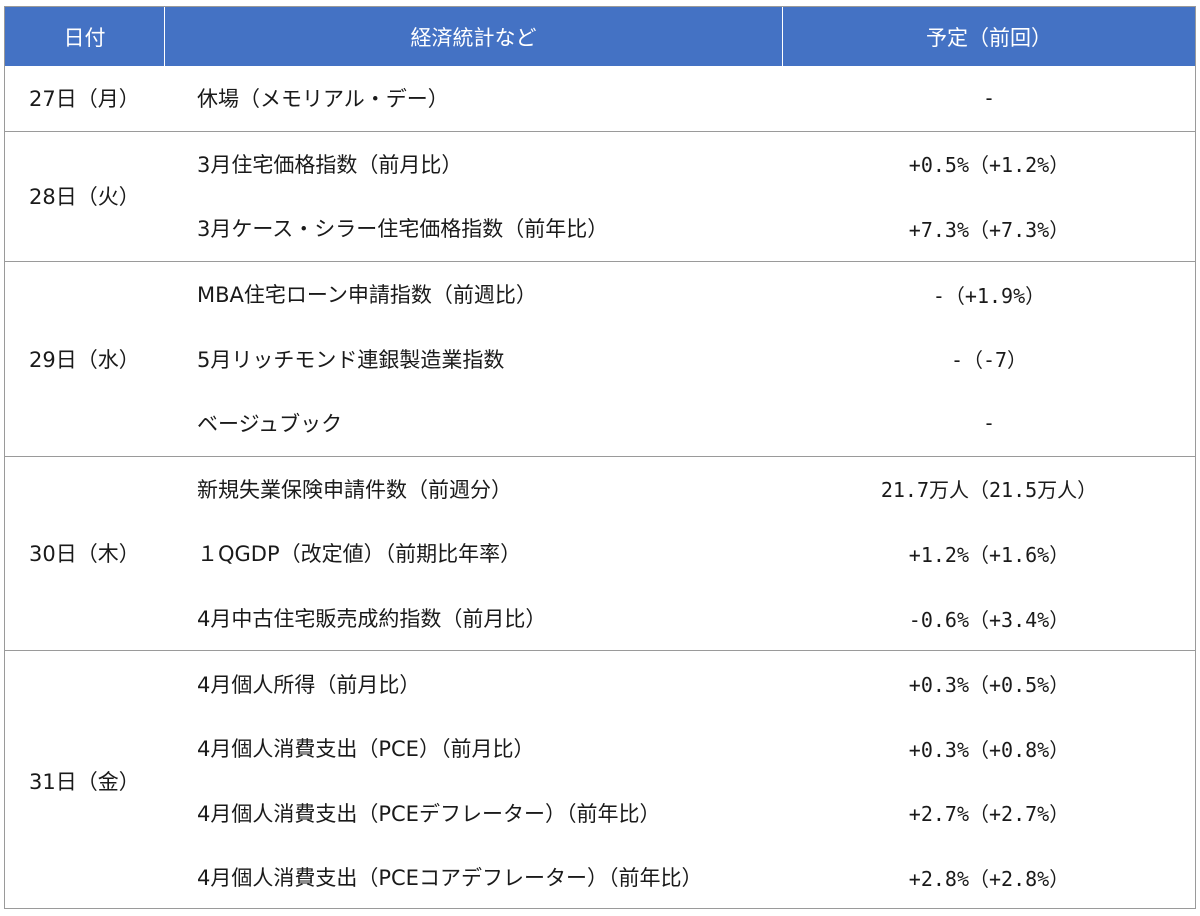 This screenshot has width=1200, height=916. What do you see at coordinates (989, 878) in the screenshot?
I see `forecast-value: +2.8%（+2.8%）` at bounding box center [989, 878].